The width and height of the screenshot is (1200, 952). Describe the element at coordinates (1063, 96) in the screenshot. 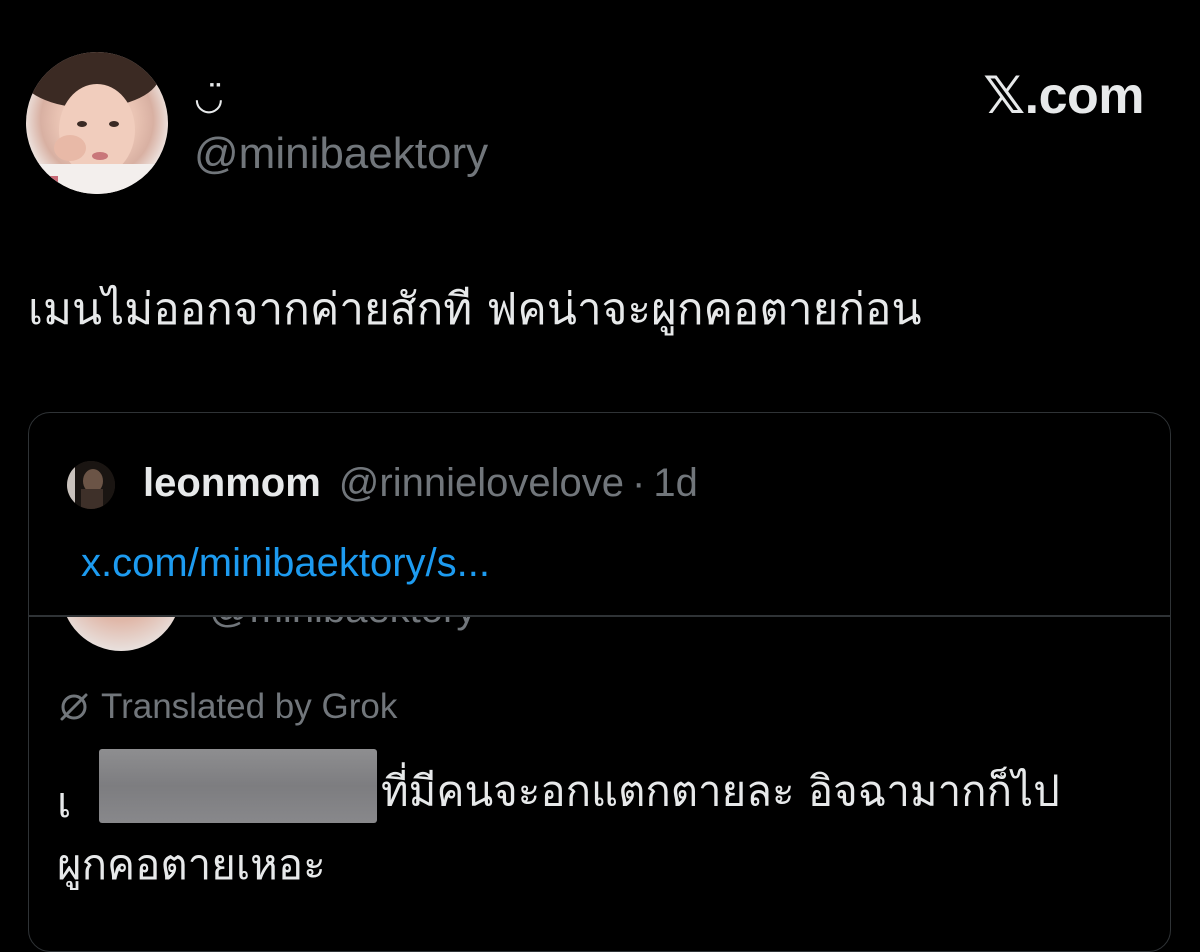

I see `x-logo: 𝕏.com` at that location.